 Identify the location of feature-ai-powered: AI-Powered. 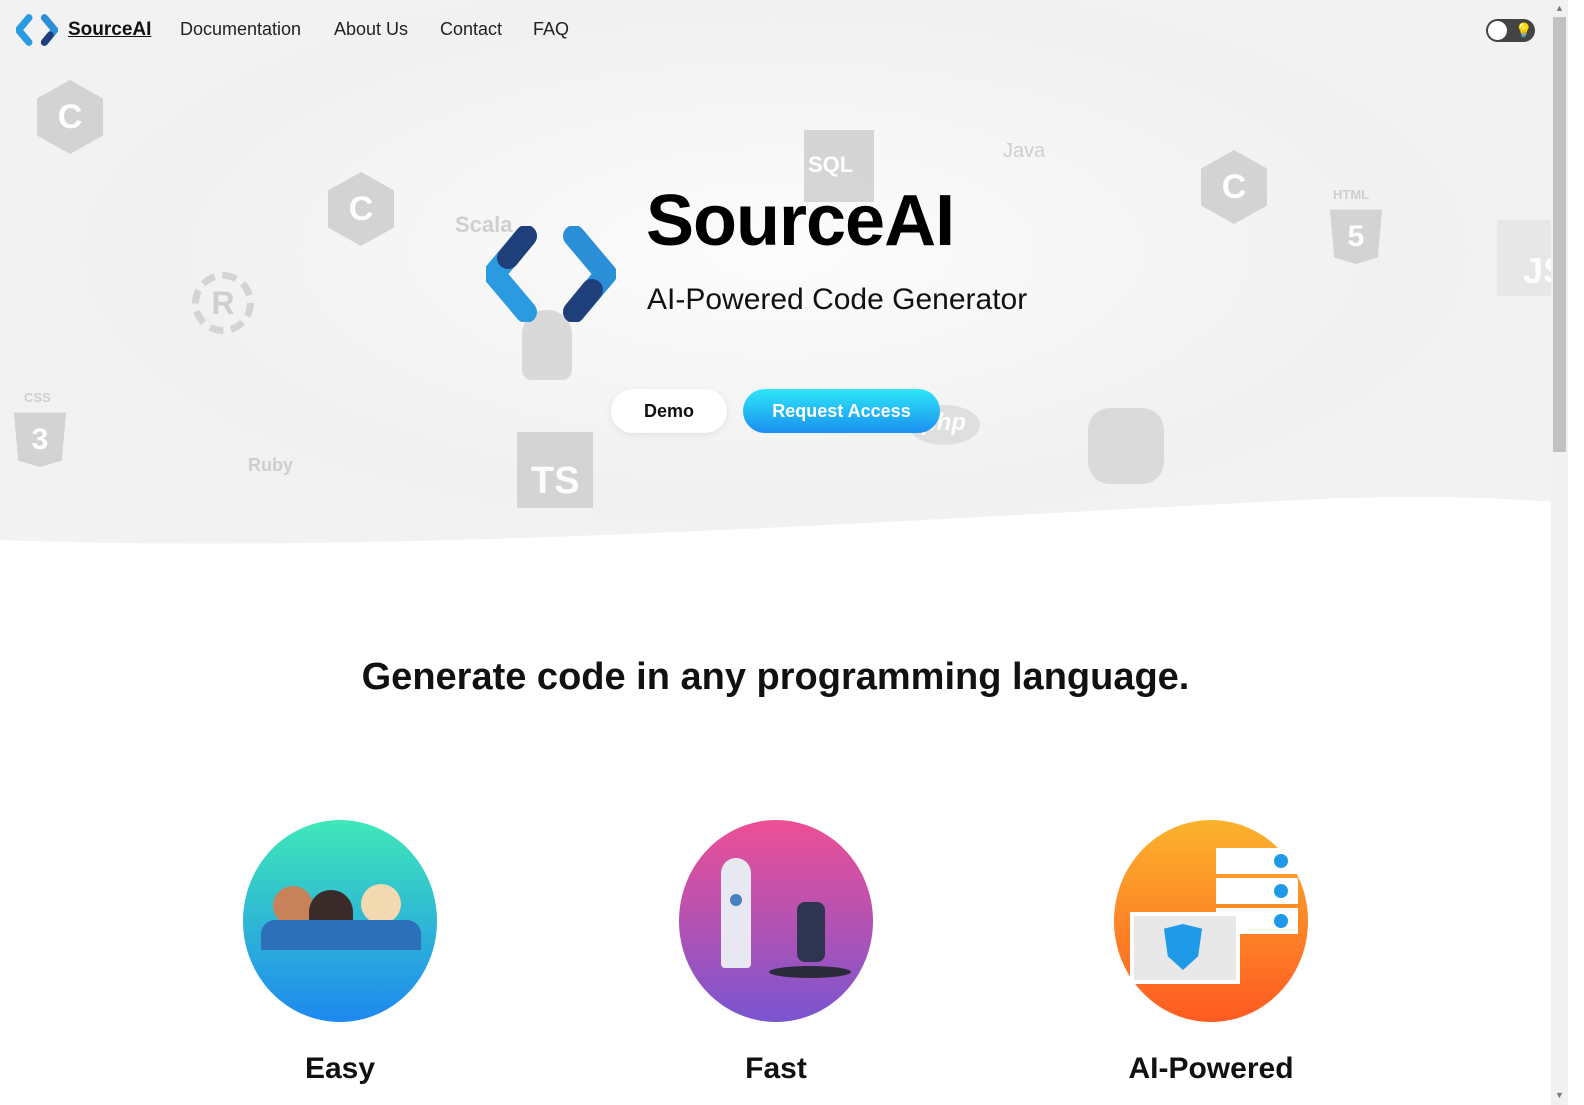
(1211, 952).